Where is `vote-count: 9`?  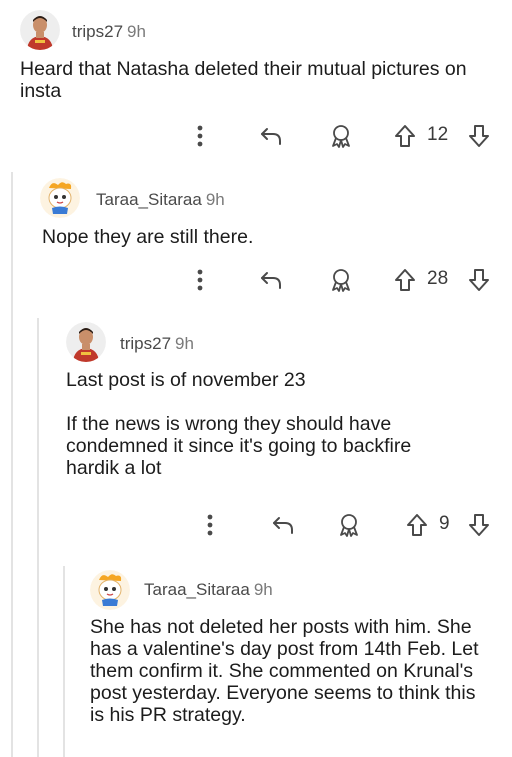 vote-count: 9 is located at coordinates (444, 523).